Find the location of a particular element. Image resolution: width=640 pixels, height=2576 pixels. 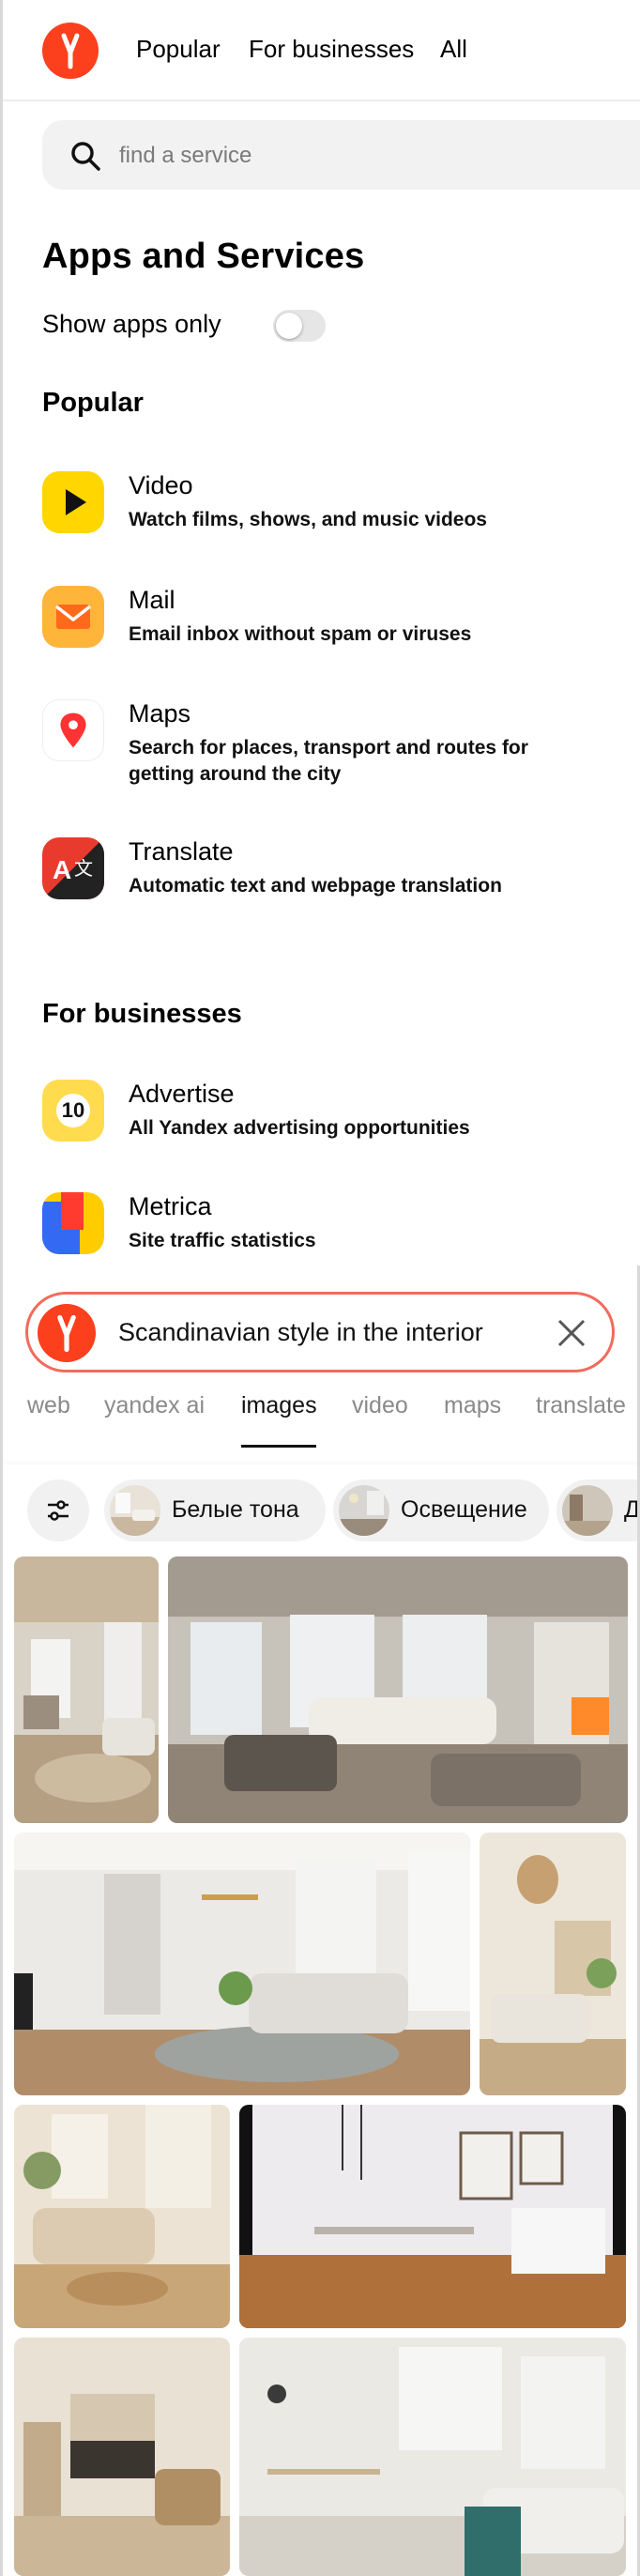

translate-icon: A文 is located at coordinates (73, 868).